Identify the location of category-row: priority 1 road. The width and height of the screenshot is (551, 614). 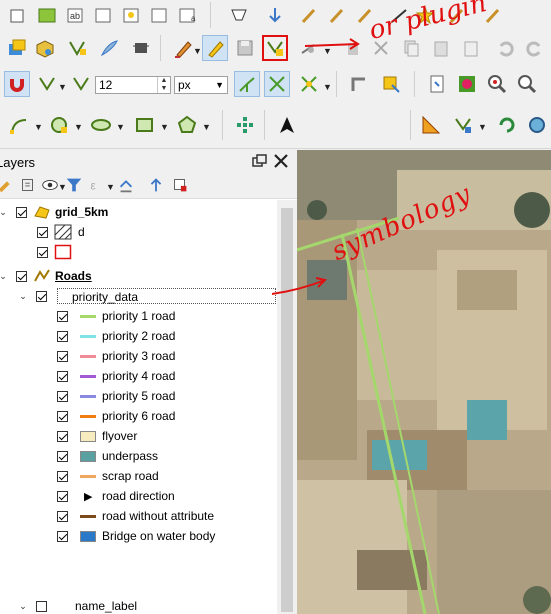
(116, 316).